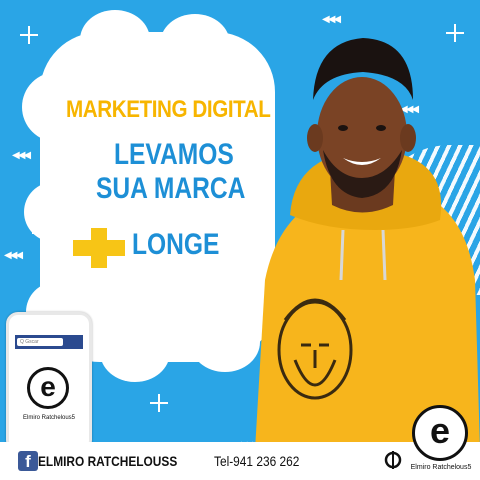 The height and width of the screenshot is (480, 480). What do you see at coordinates (174, 154) in the screenshot?
I see `headline-levamos: LEVAMOS` at bounding box center [174, 154].